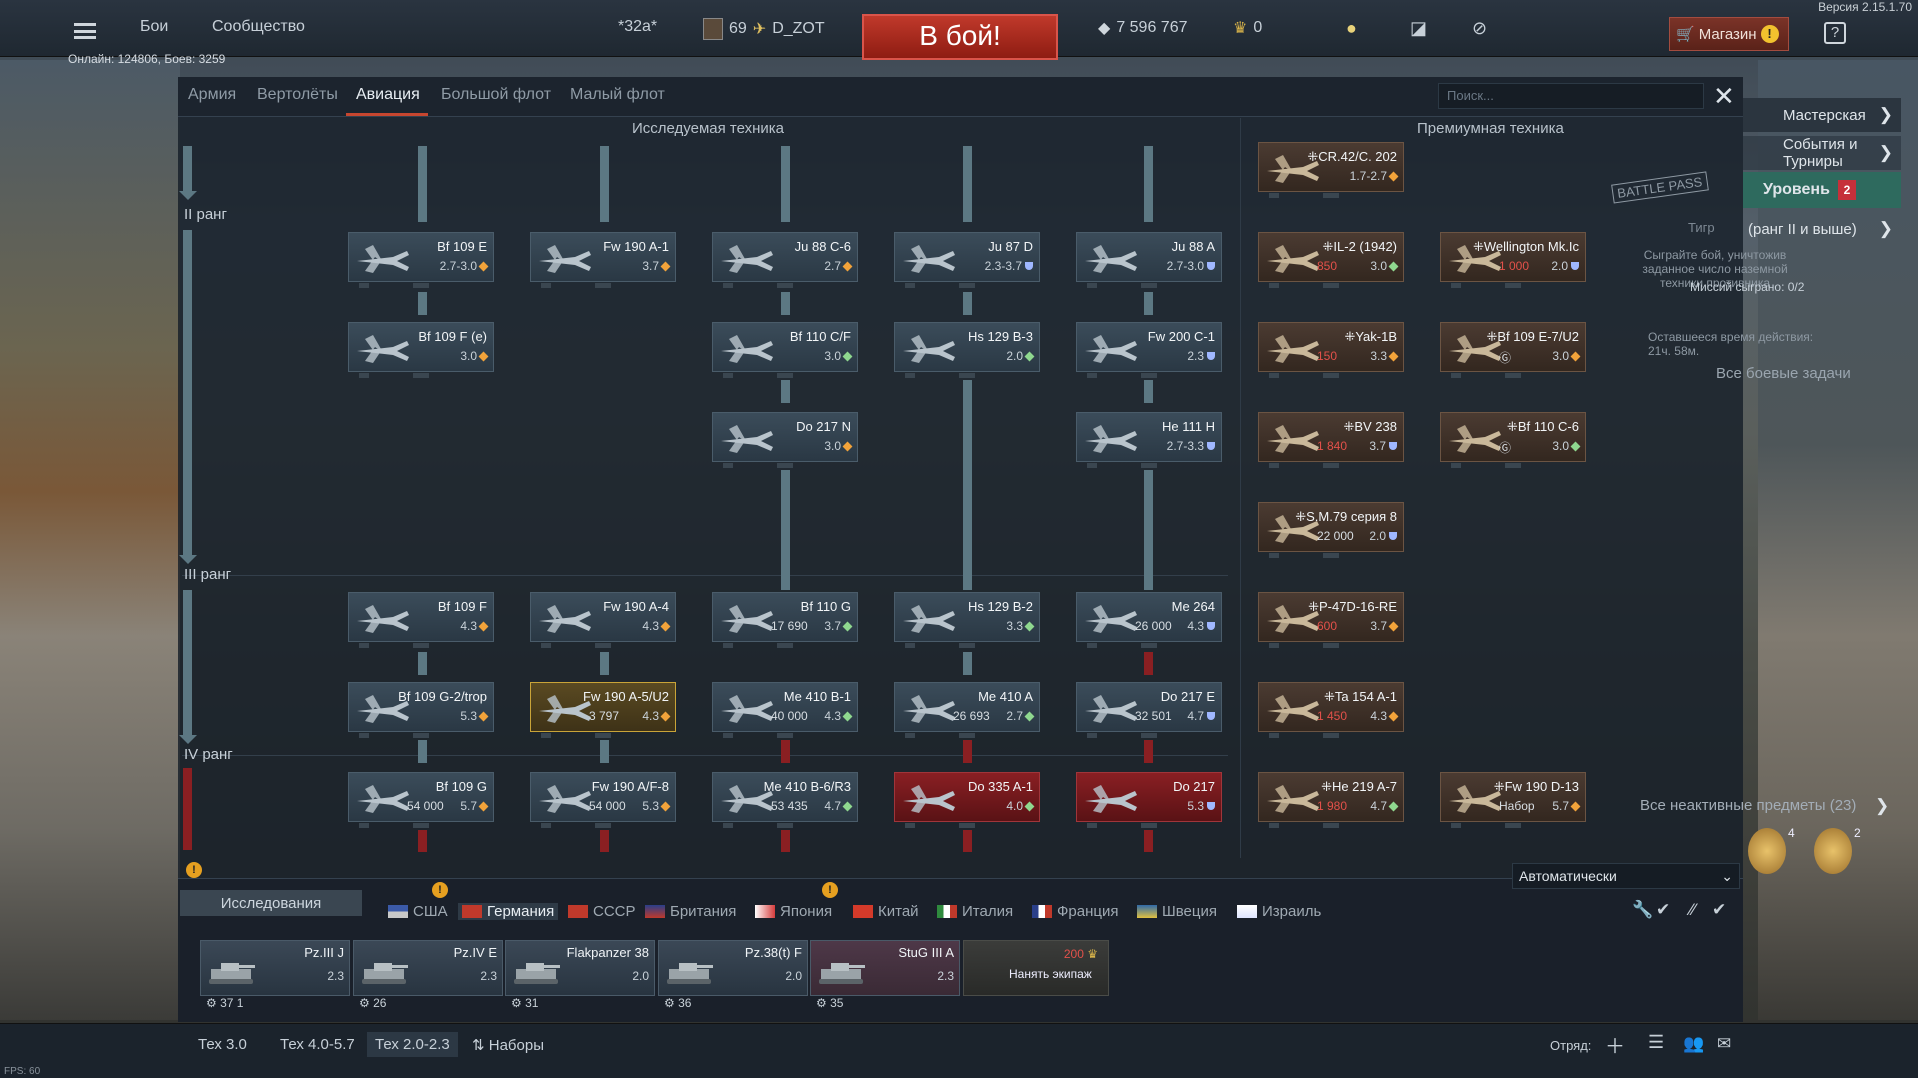  I want to click on battlepass-level-button: Уровень 2, so click(1822, 190).